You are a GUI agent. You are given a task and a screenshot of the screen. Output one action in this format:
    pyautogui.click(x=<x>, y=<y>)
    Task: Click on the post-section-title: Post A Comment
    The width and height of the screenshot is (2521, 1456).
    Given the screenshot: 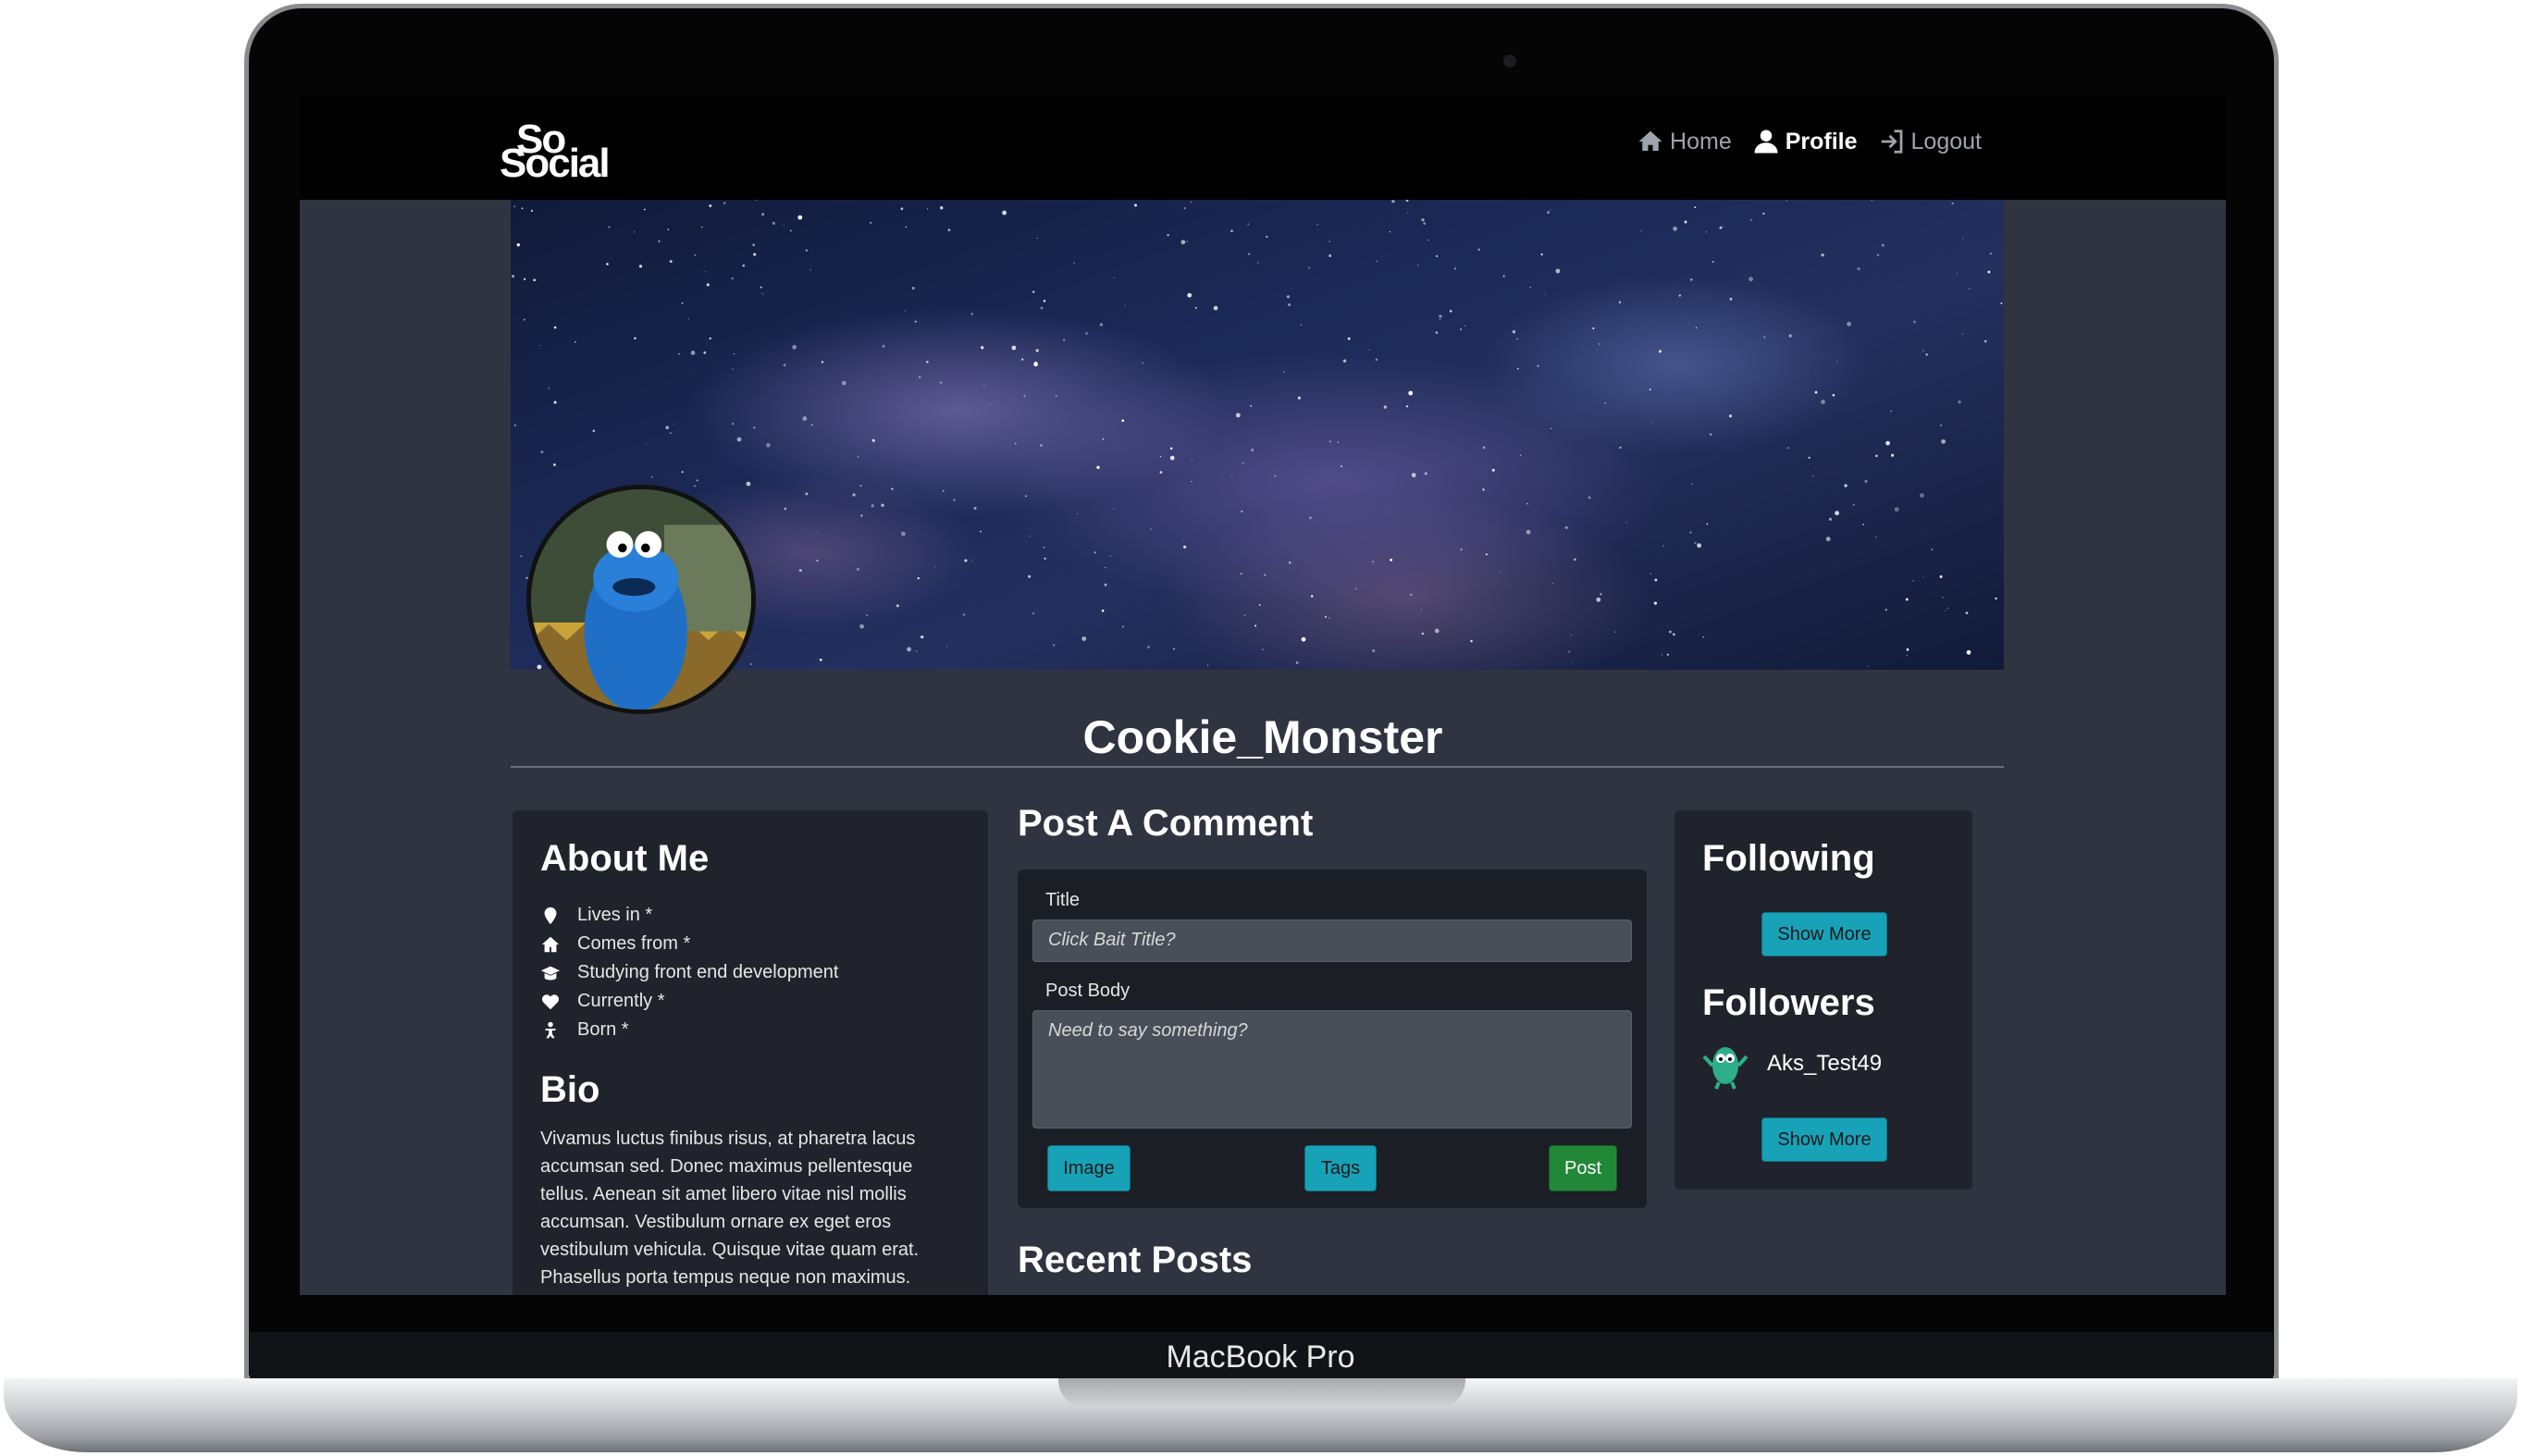 What is the action you would take?
    pyautogui.click(x=1166, y=823)
    